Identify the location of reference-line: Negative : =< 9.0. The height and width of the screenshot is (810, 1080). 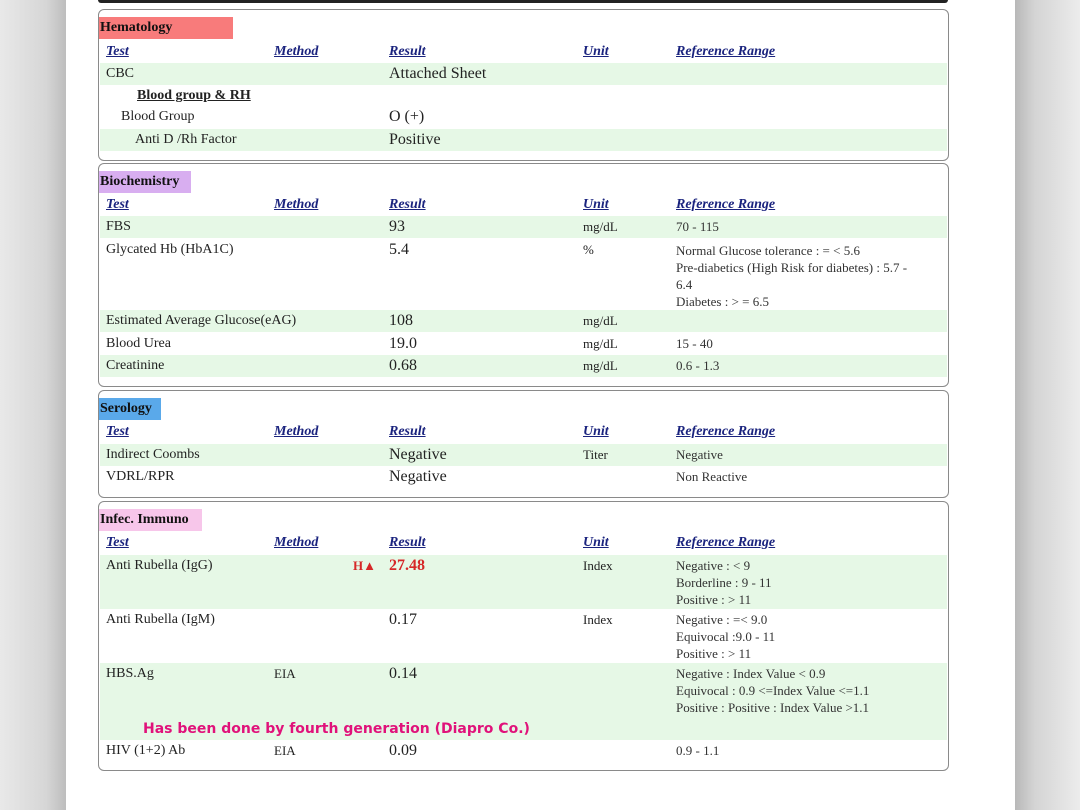
(722, 619).